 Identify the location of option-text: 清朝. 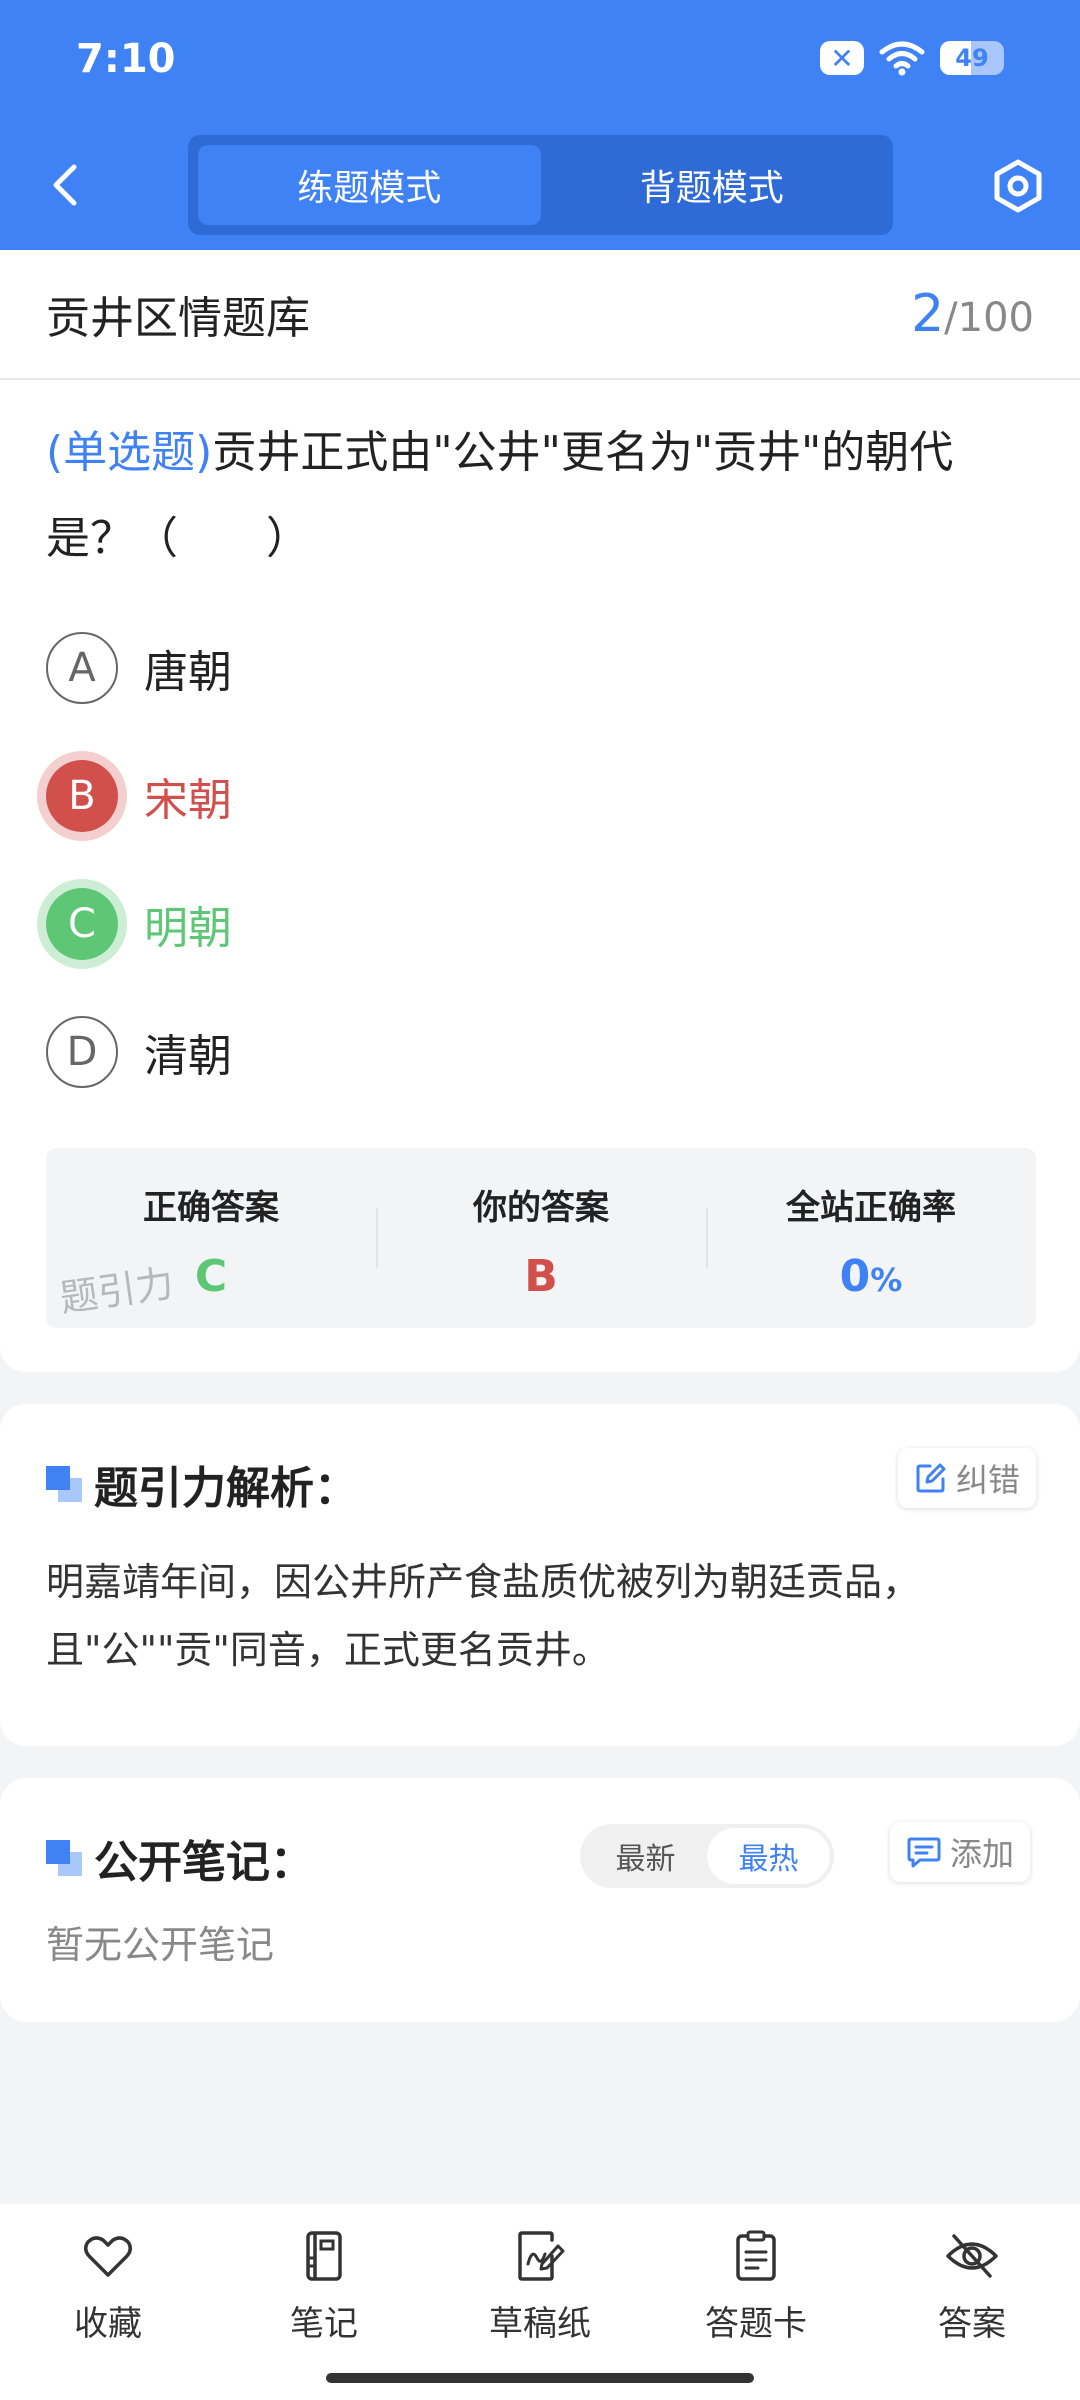
(188, 1056).